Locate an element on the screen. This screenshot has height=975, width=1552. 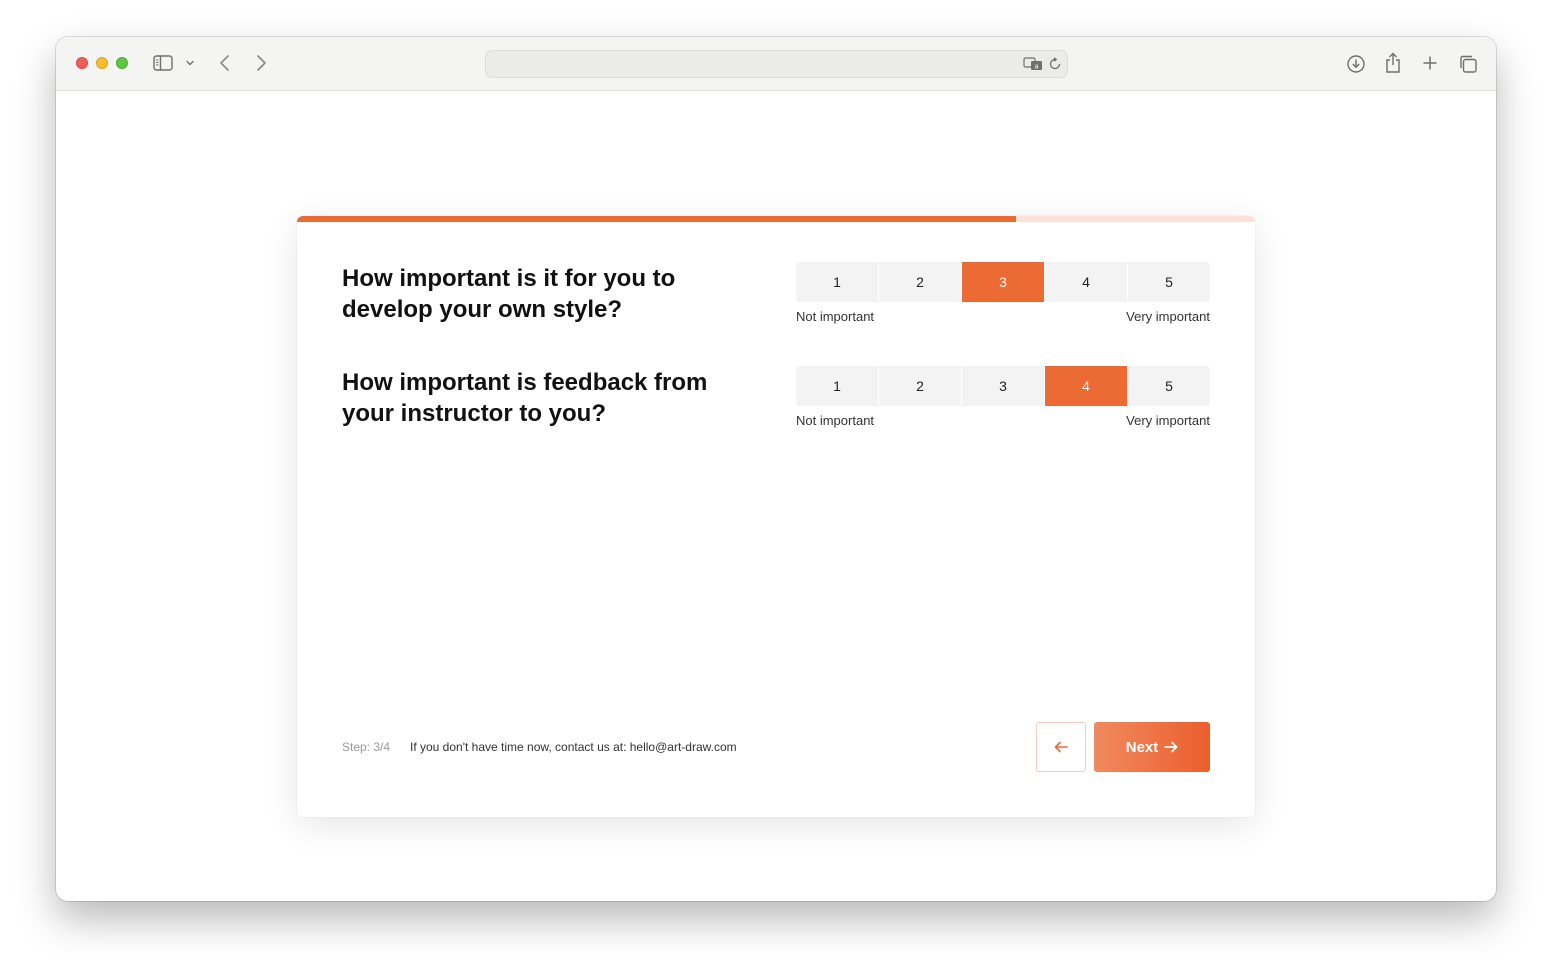
arrow-left-icon is located at coordinates (1061, 747).